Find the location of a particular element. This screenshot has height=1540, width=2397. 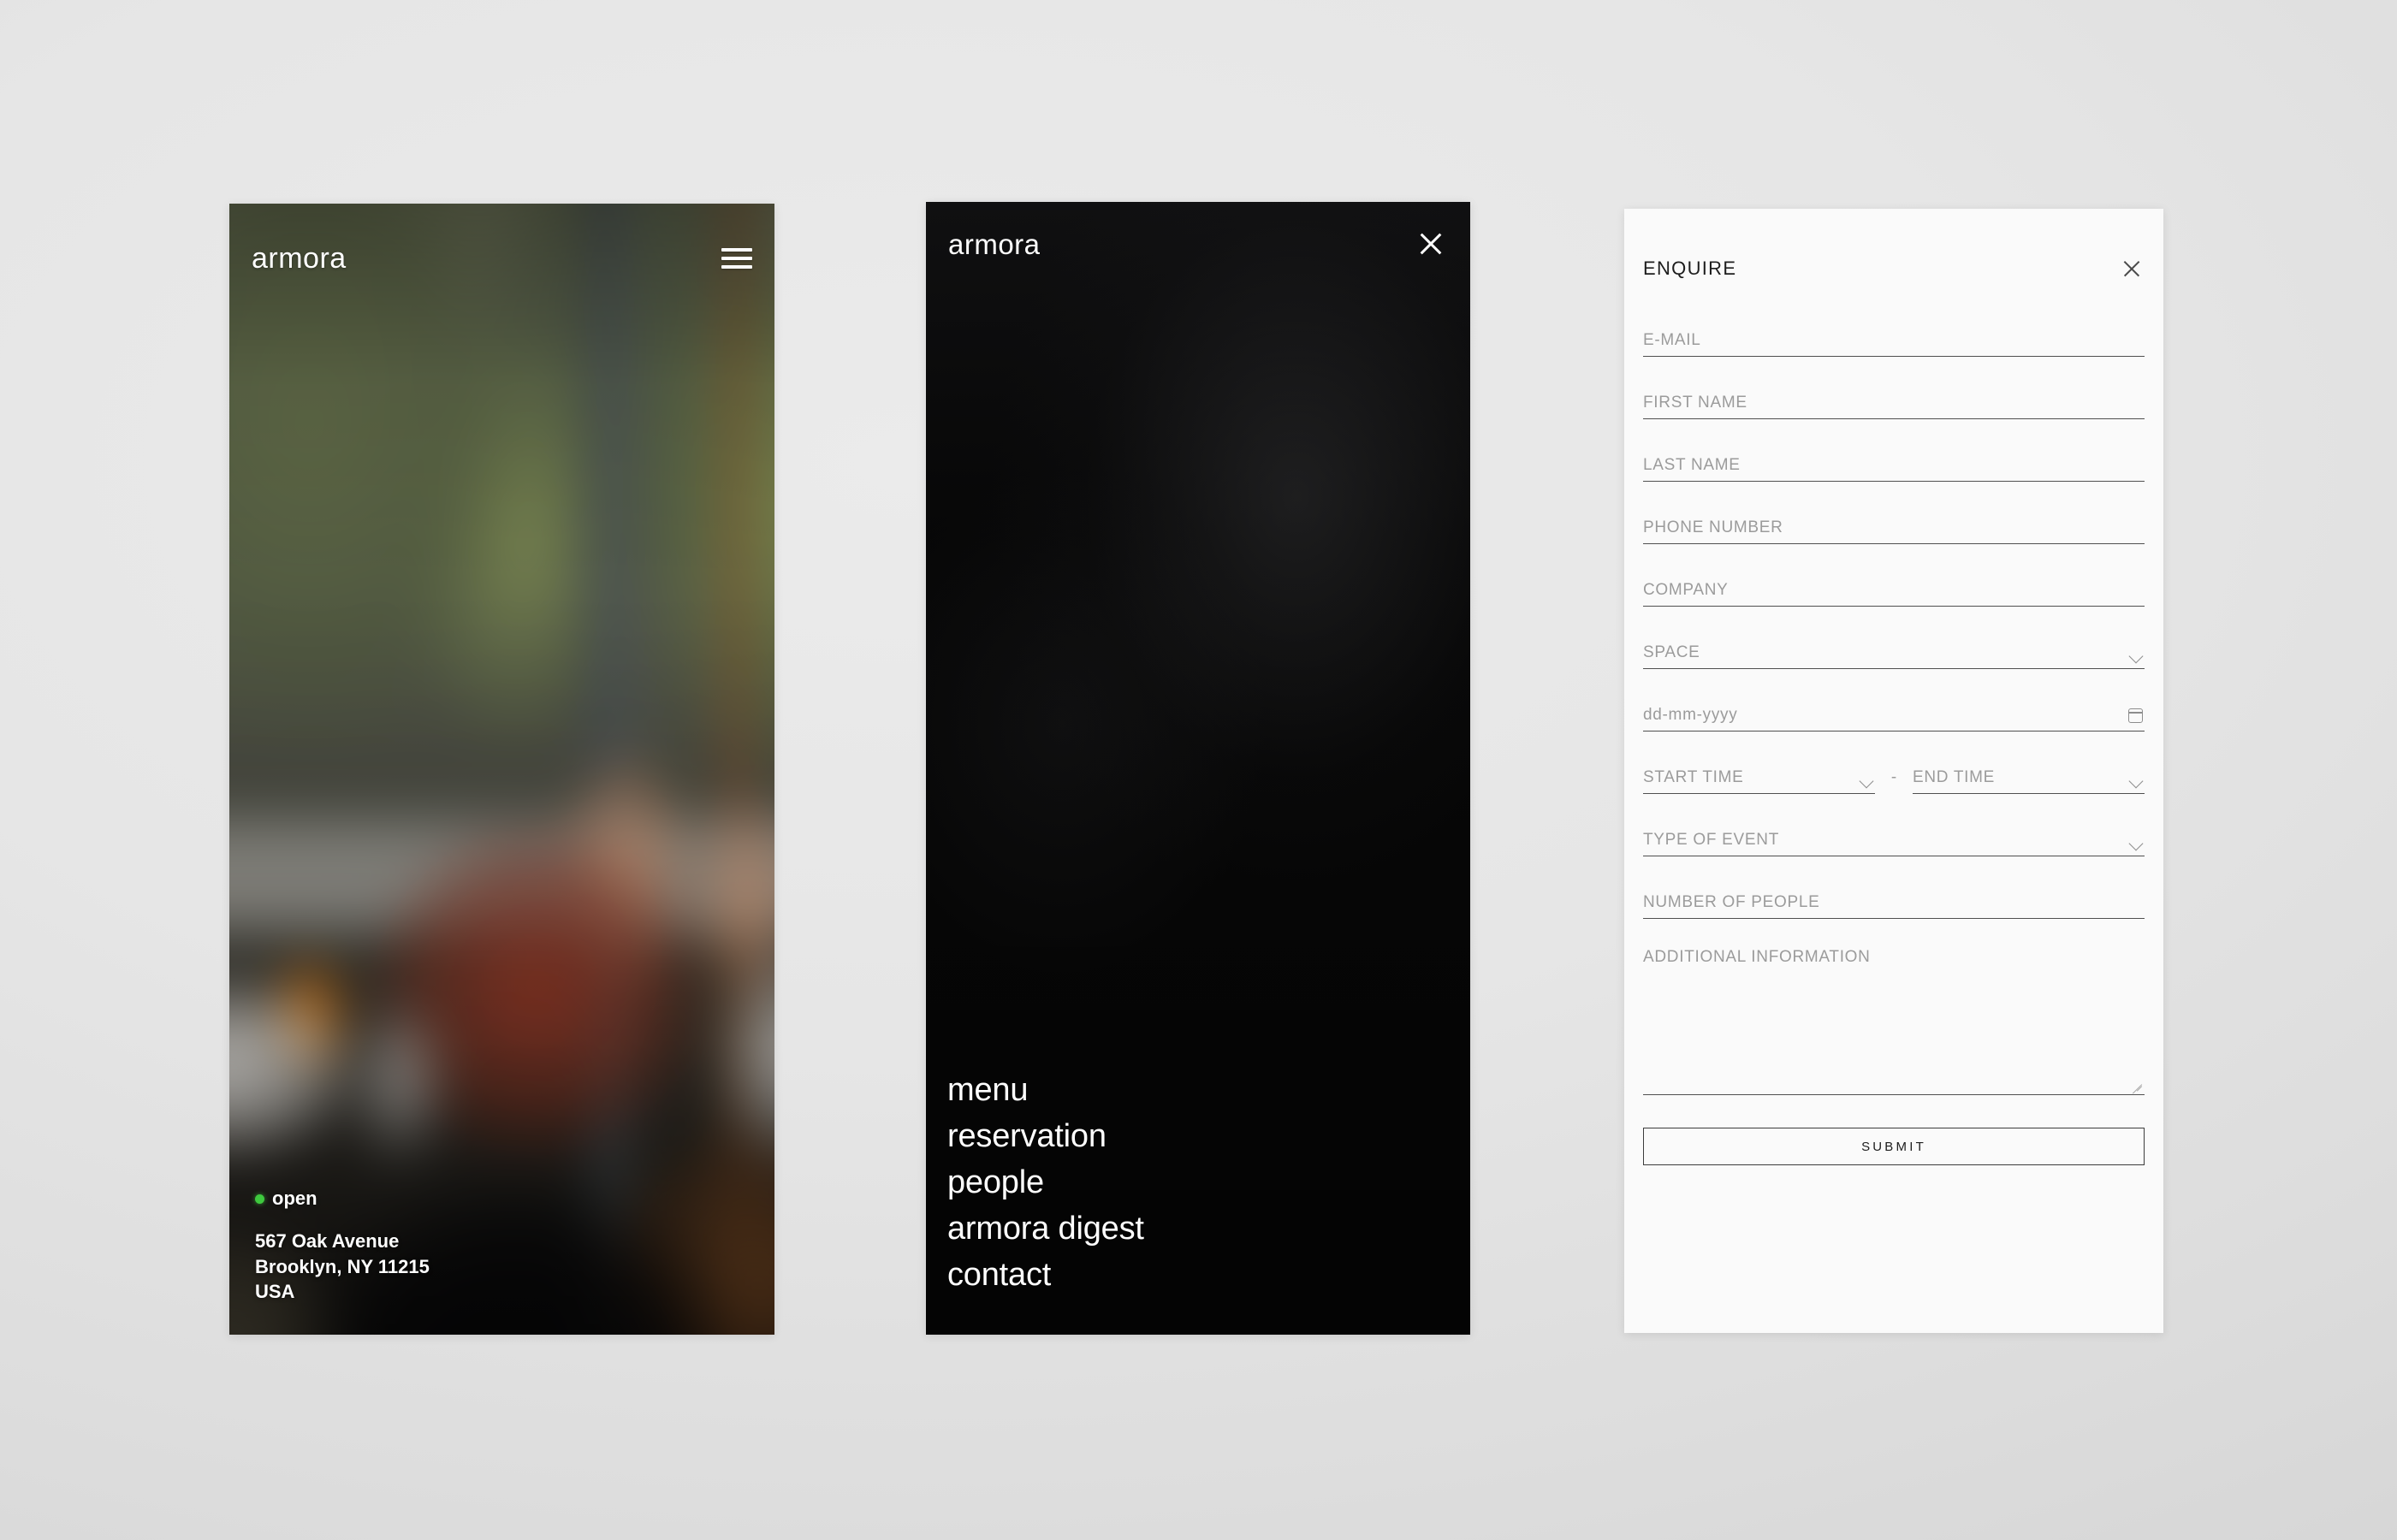

address-block: 567 Oak Avenue Brooklyn, NY 11215 USA is located at coordinates (342, 1266).